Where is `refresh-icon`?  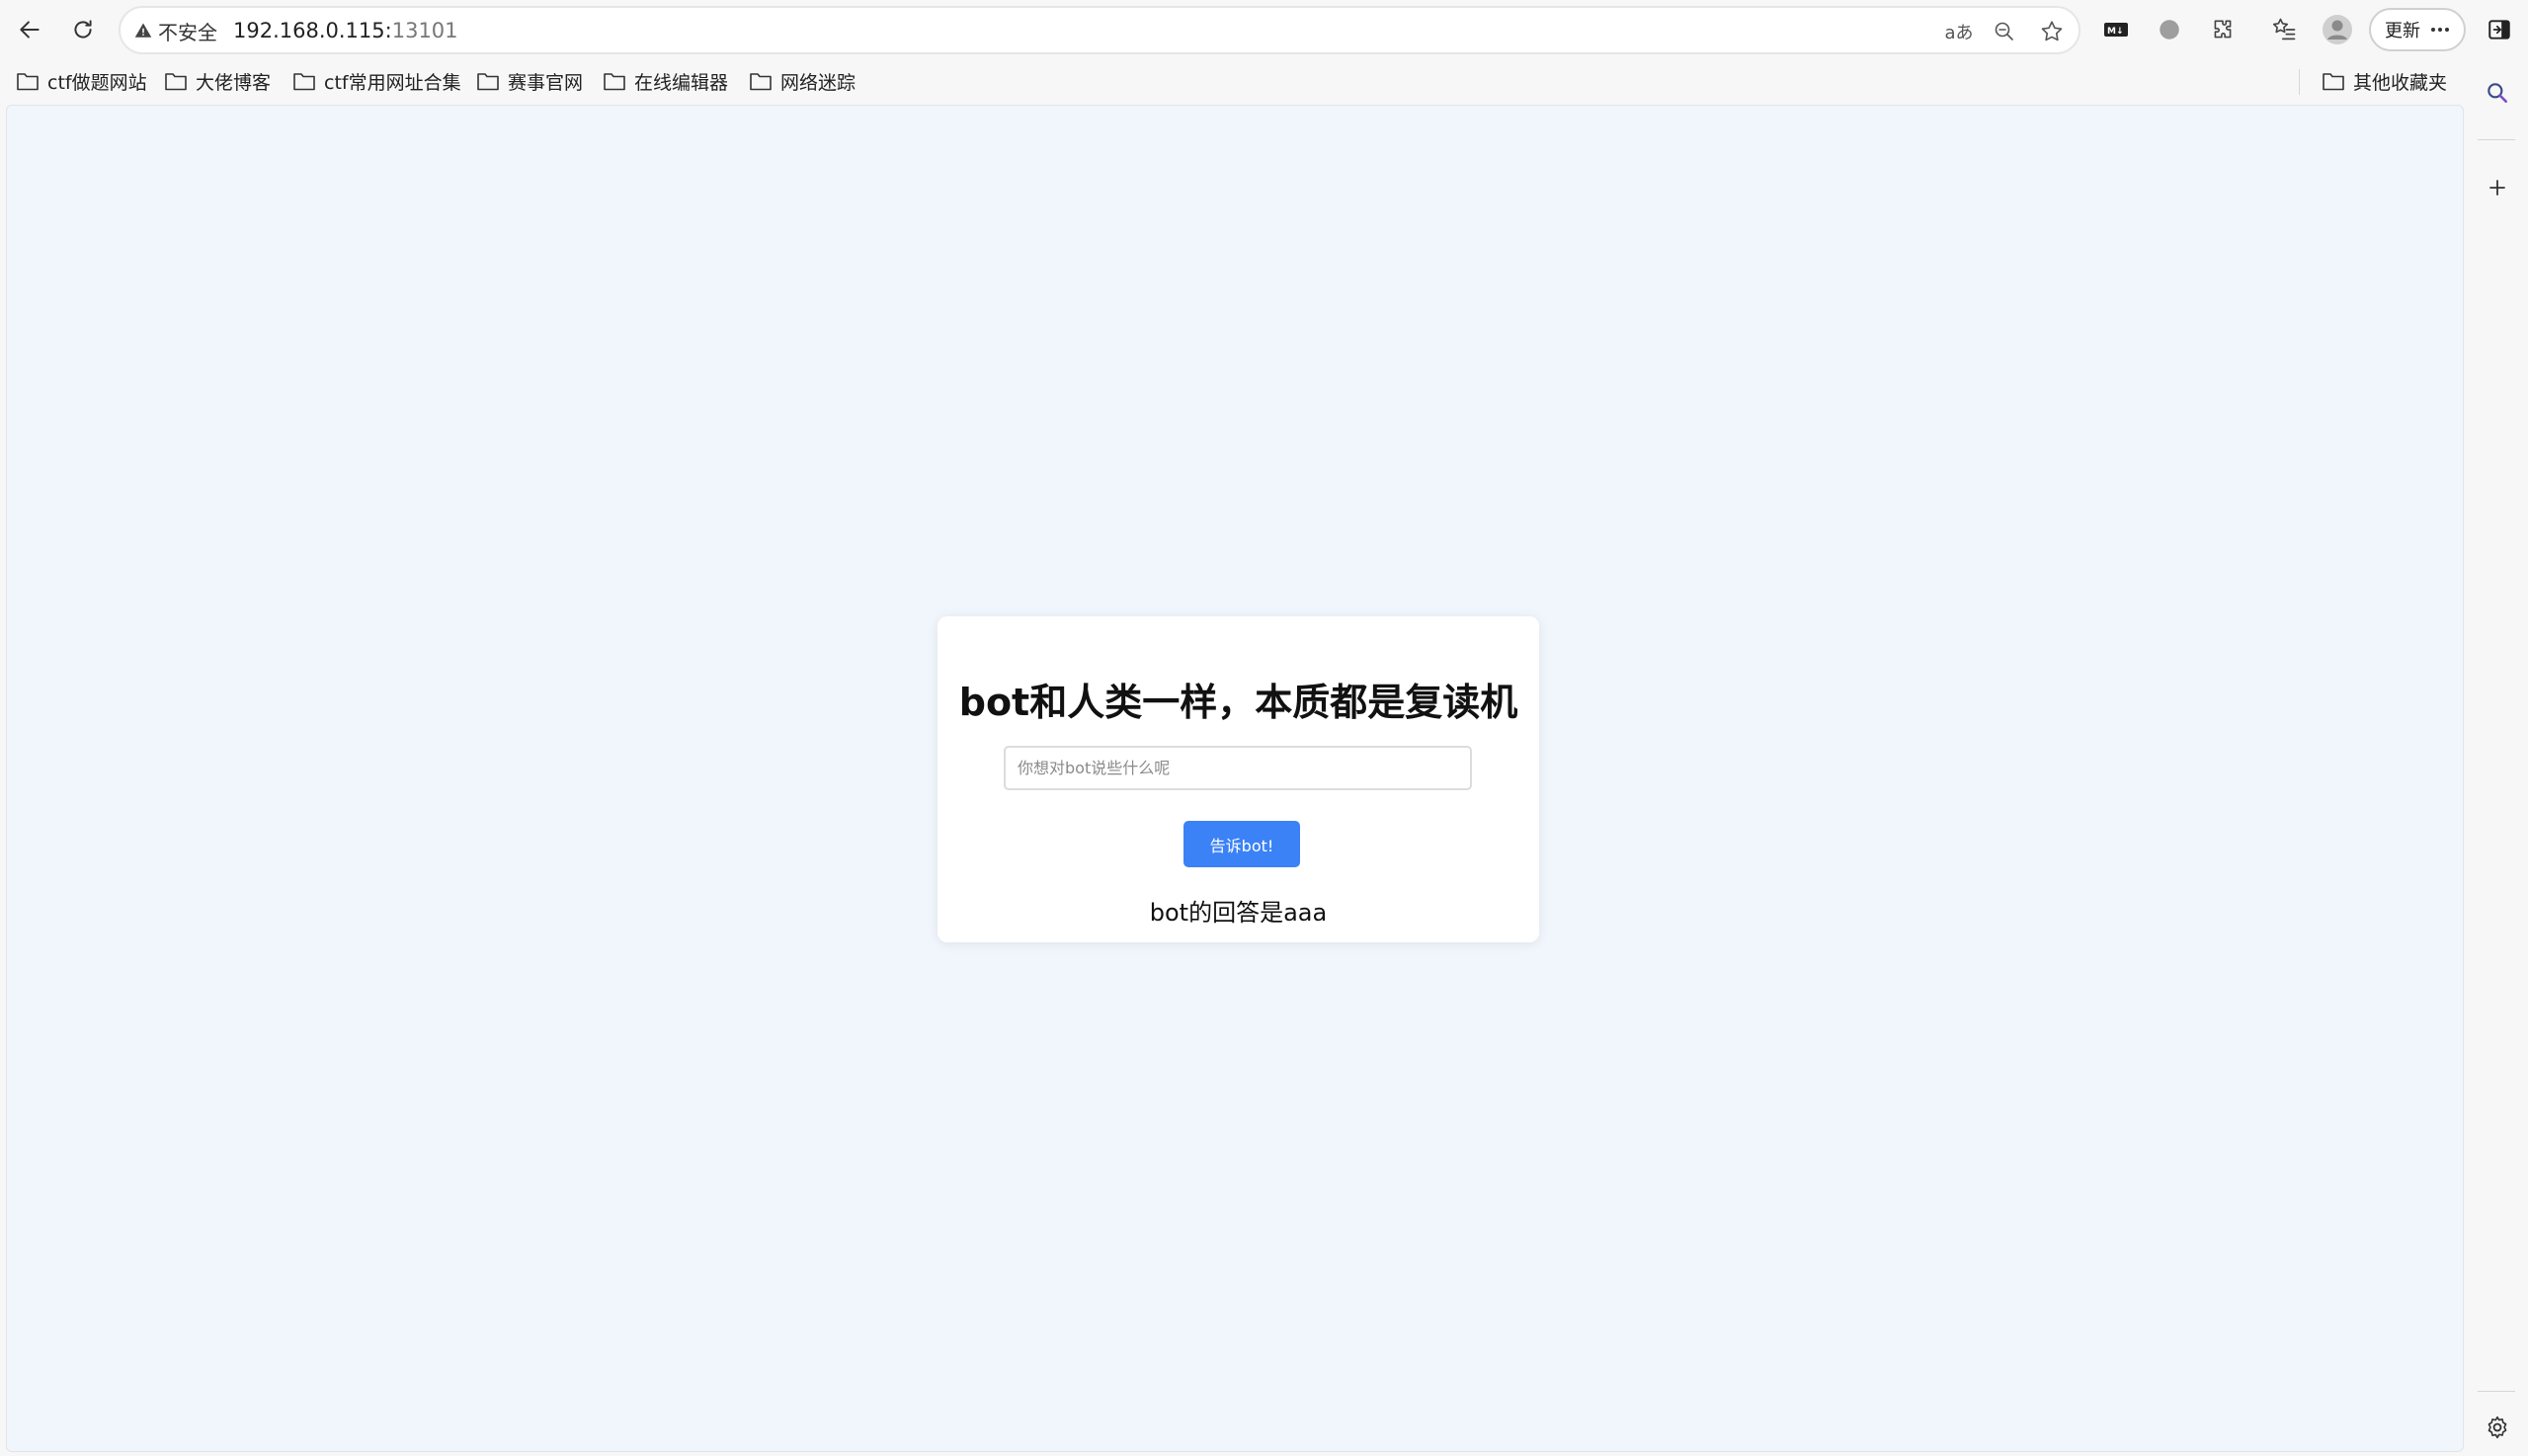
refresh-icon is located at coordinates (83, 29).